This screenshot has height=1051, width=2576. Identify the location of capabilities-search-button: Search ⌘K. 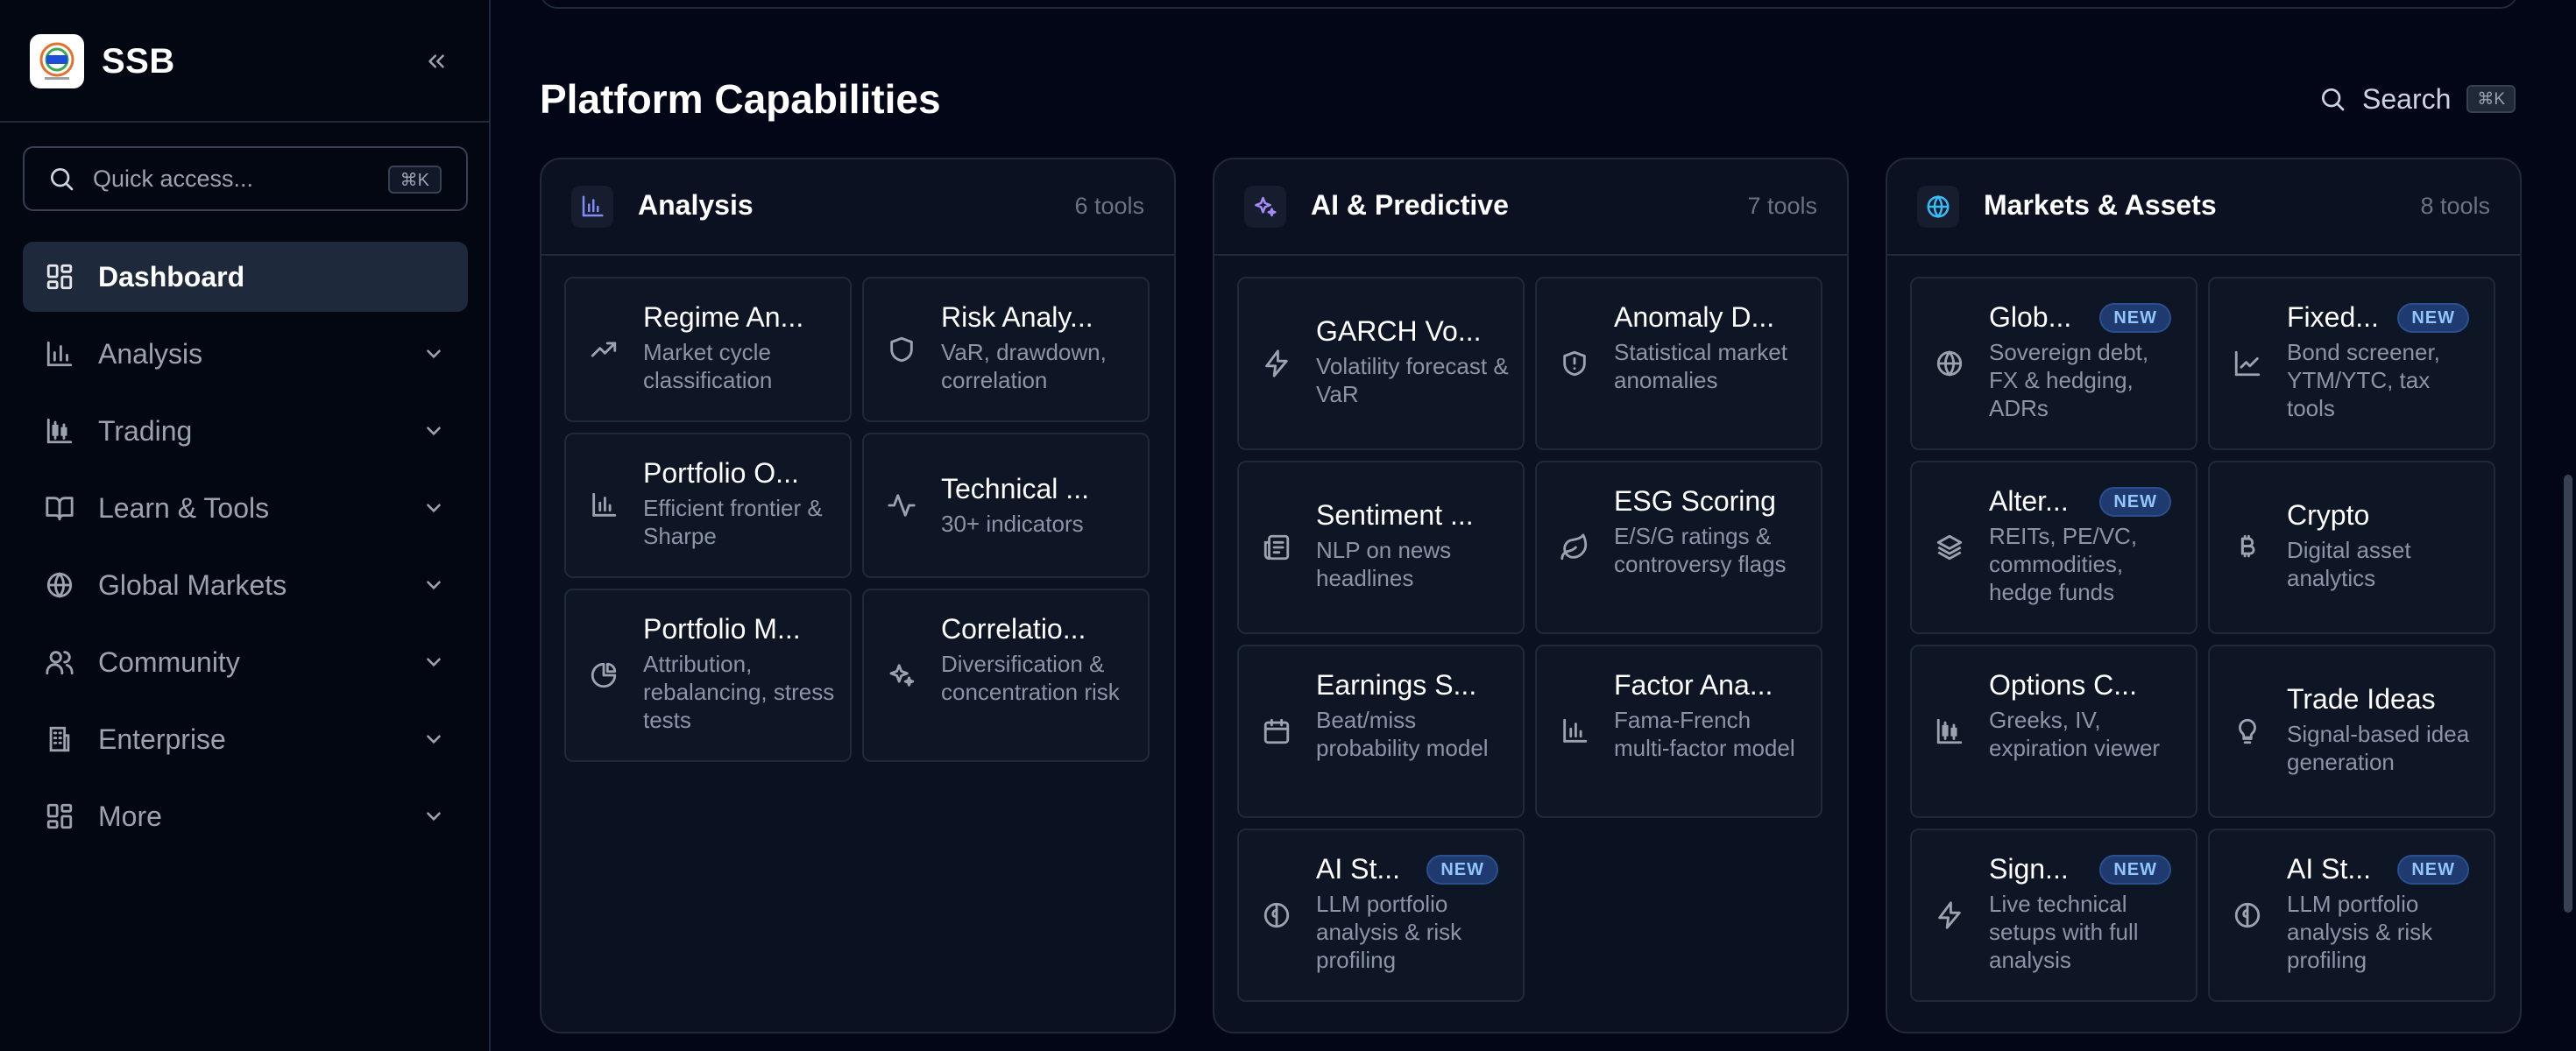
(2417, 99).